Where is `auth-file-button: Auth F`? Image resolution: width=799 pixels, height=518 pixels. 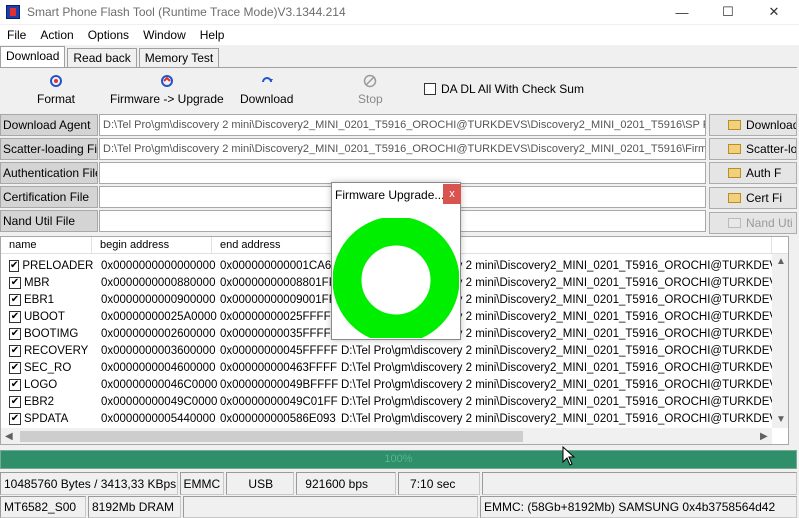
auth-file-button: Auth F is located at coordinates (753, 173).